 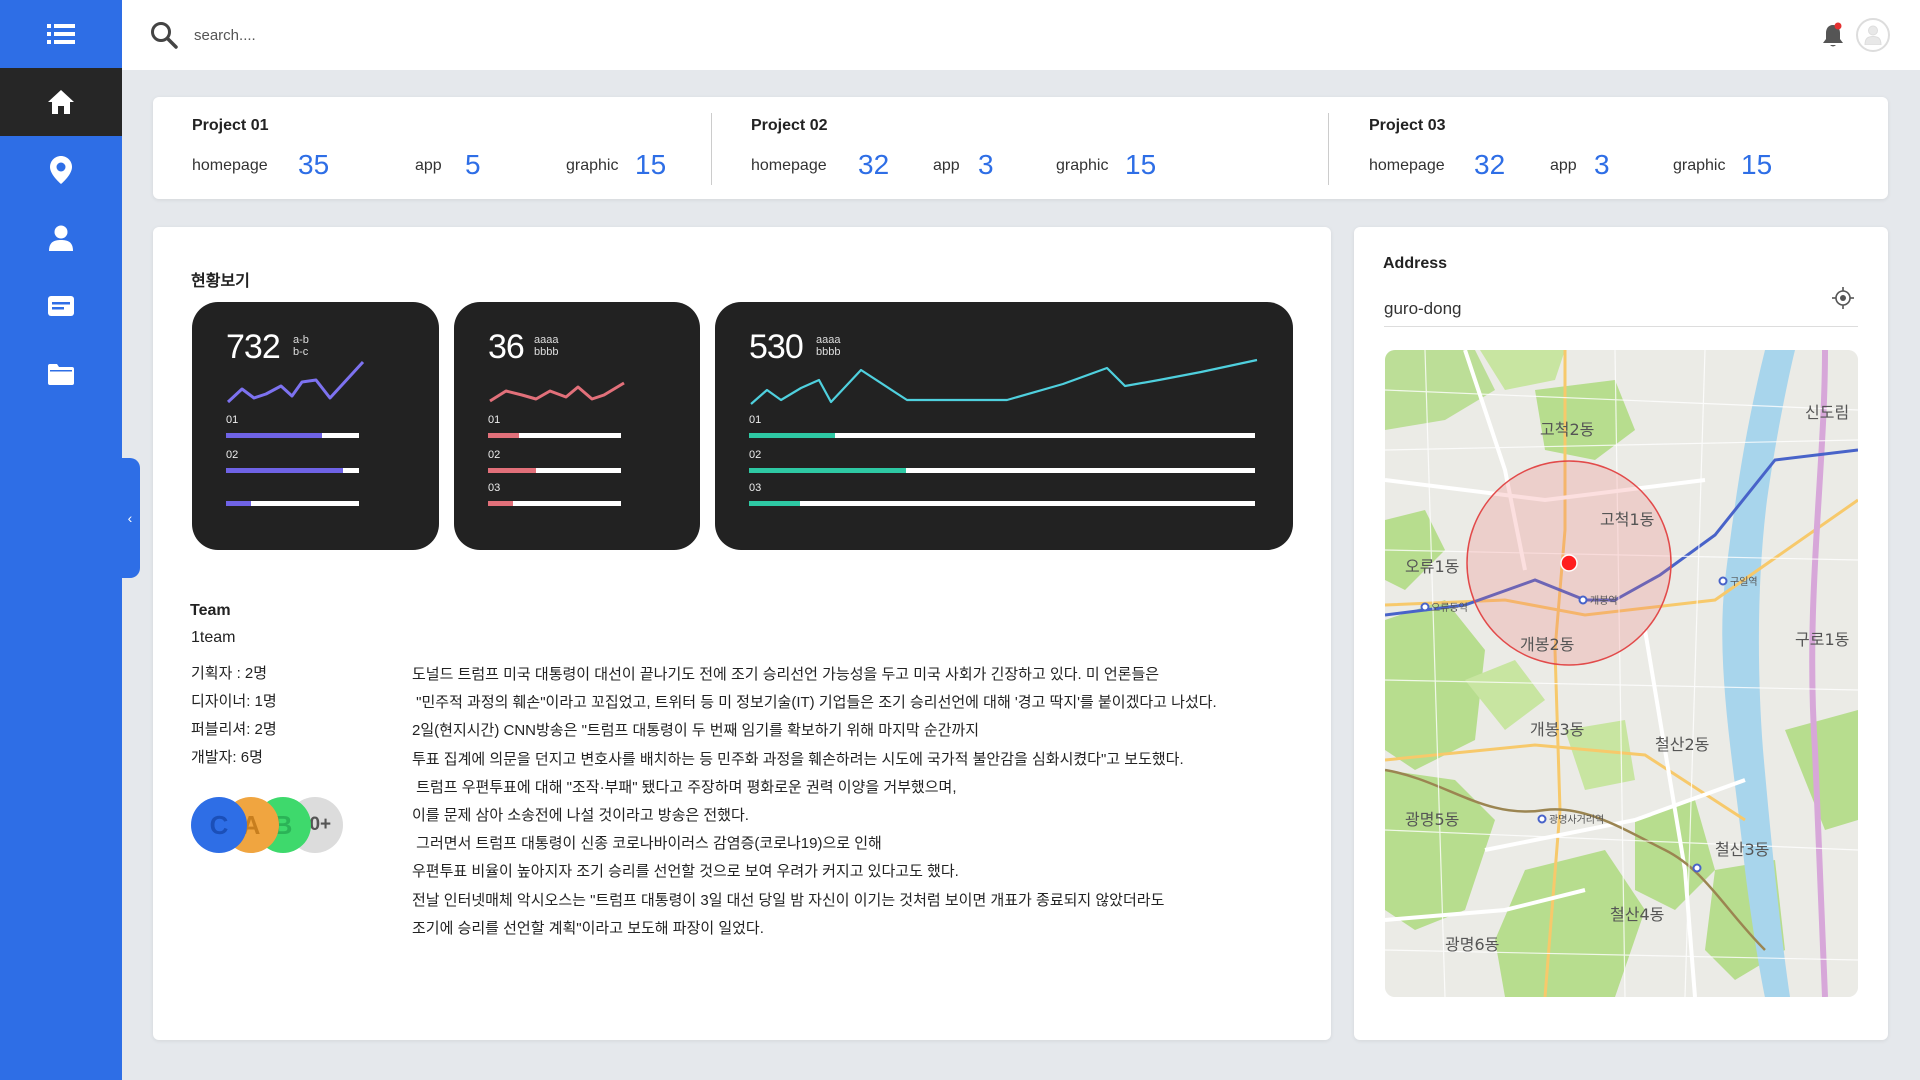 I want to click on map-label: 철산2동, so click(x=1682, y=744).